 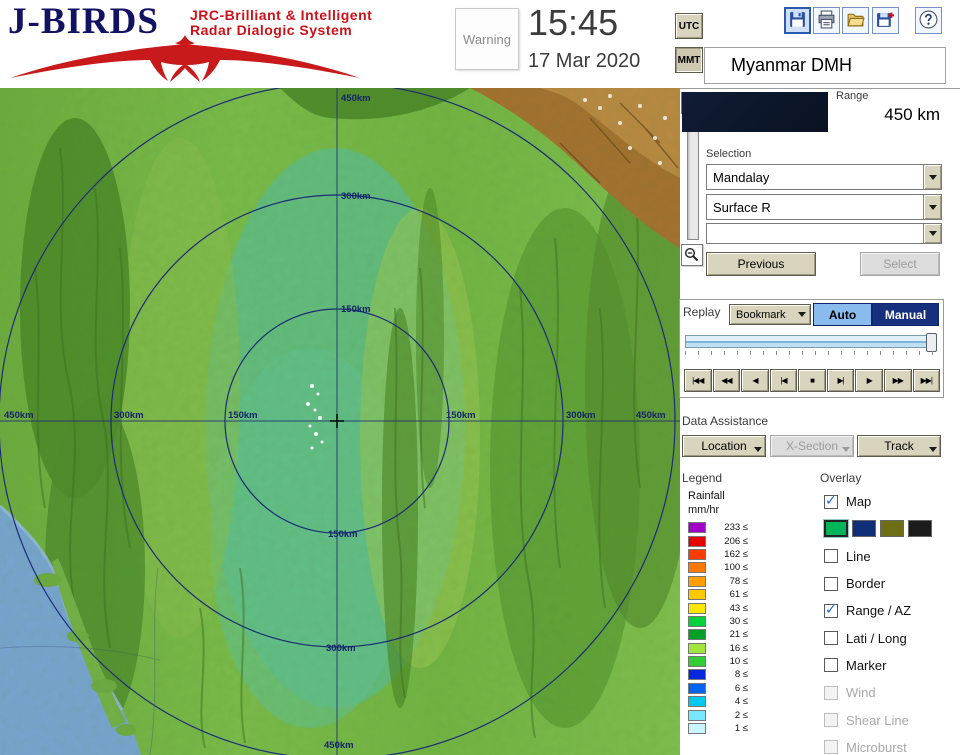 What do you see at coordinates (824, 233) in the screenshot?
I see `extra-dropdown` at bounding box center [824, 233].